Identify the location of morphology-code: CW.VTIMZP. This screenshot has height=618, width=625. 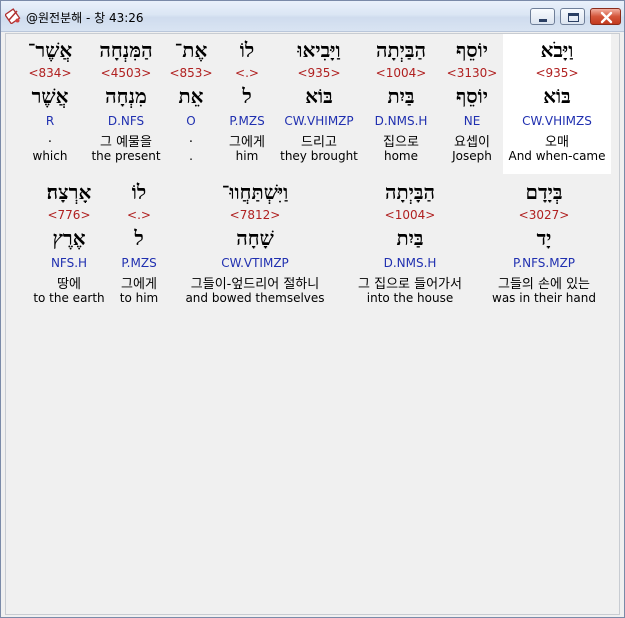
(255, 263).